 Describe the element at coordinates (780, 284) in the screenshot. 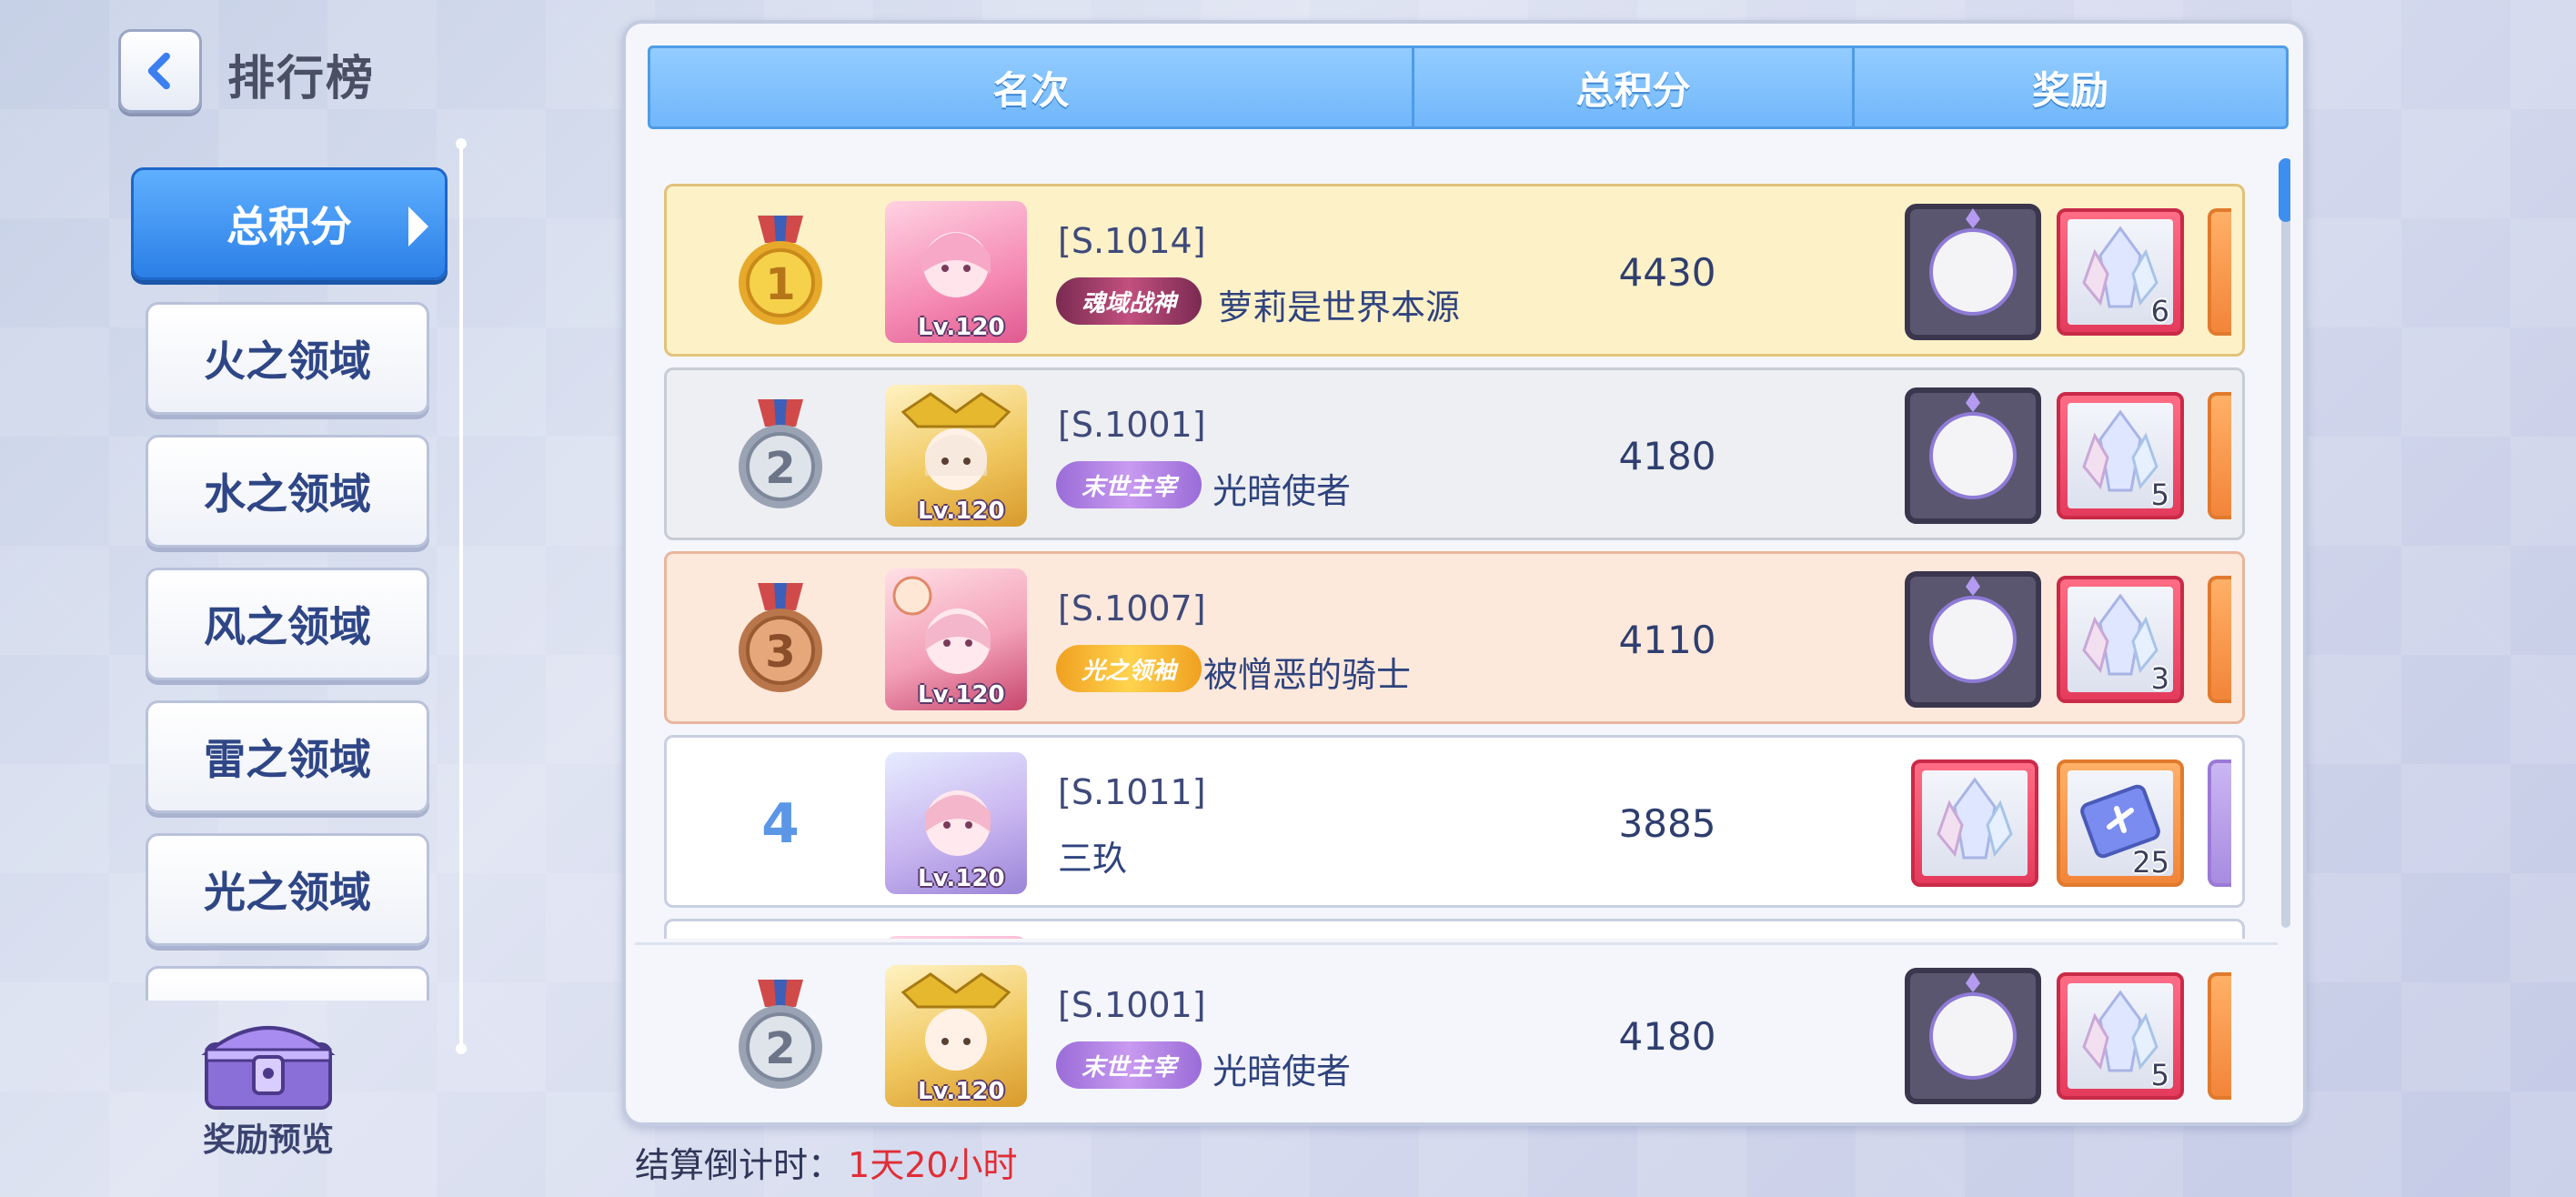

I see `svg-text: 1` at that location.